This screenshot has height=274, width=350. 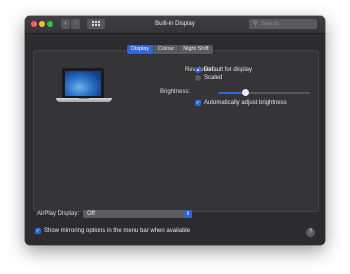 I want to click on resolution-scaled-radio, so click(x=198, y=78).